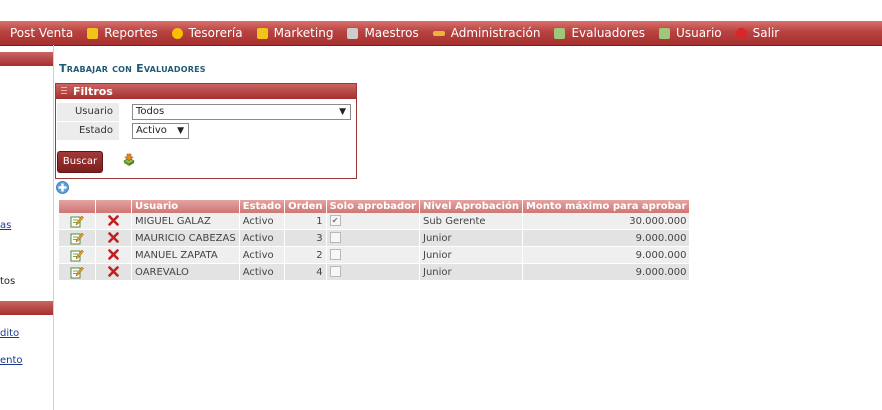  What do you see at coordinates (335, 221) in the screenshot?
I see `solo-aprobador-checkbox: ✔` at bounding box center [335, 221].